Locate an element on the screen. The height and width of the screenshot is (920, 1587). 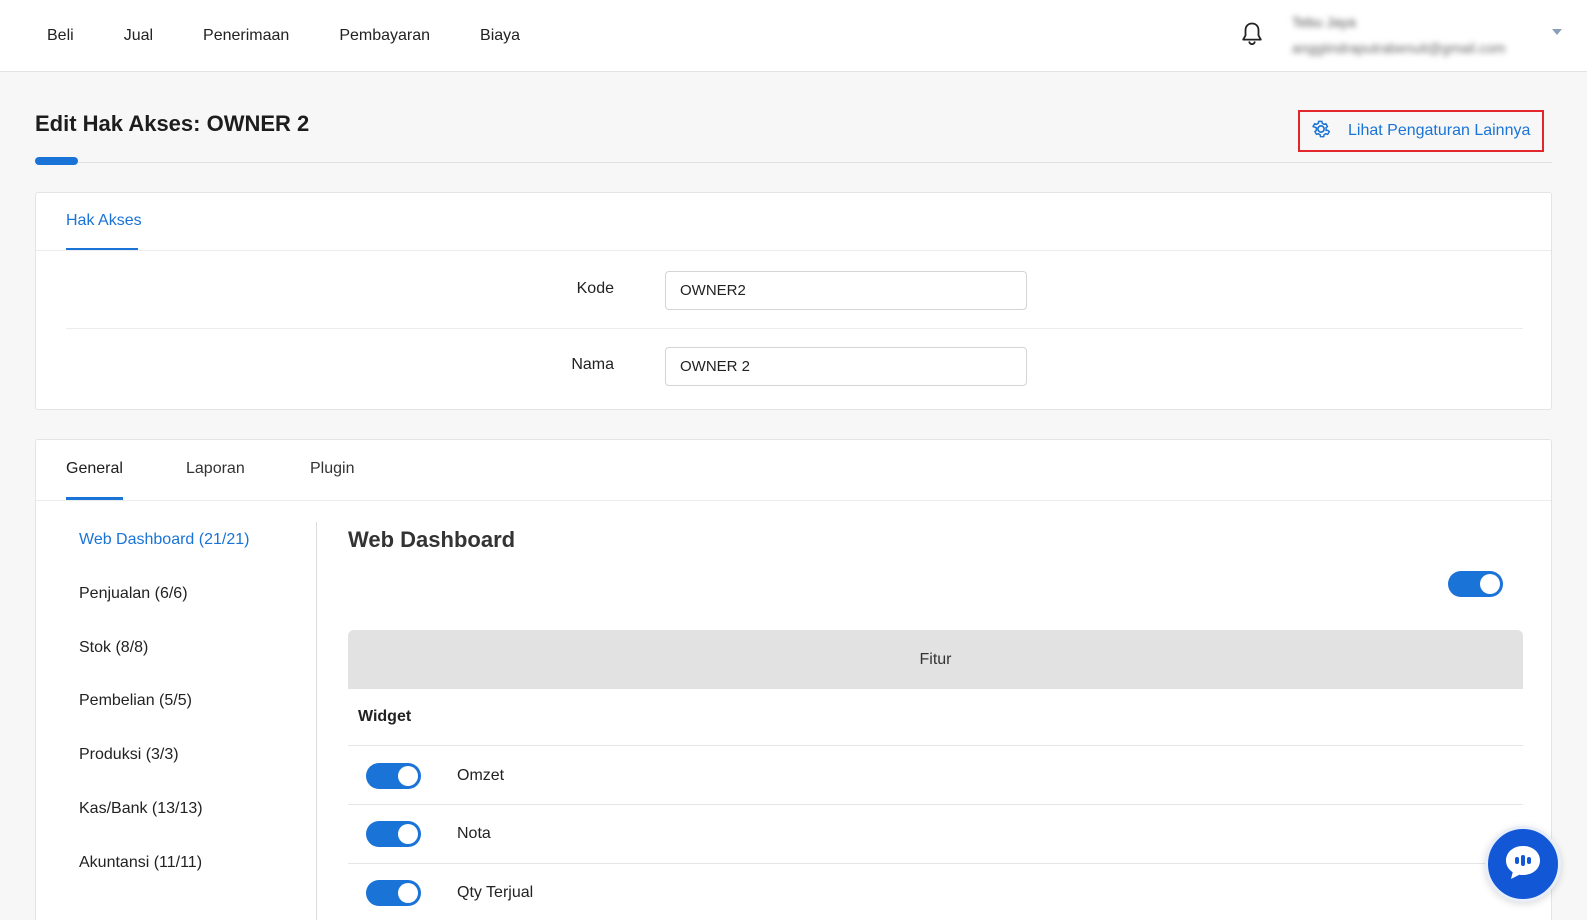
other-settings-label: Lihat Pengaturan Lainnya is located at coordinates (1439, 130).